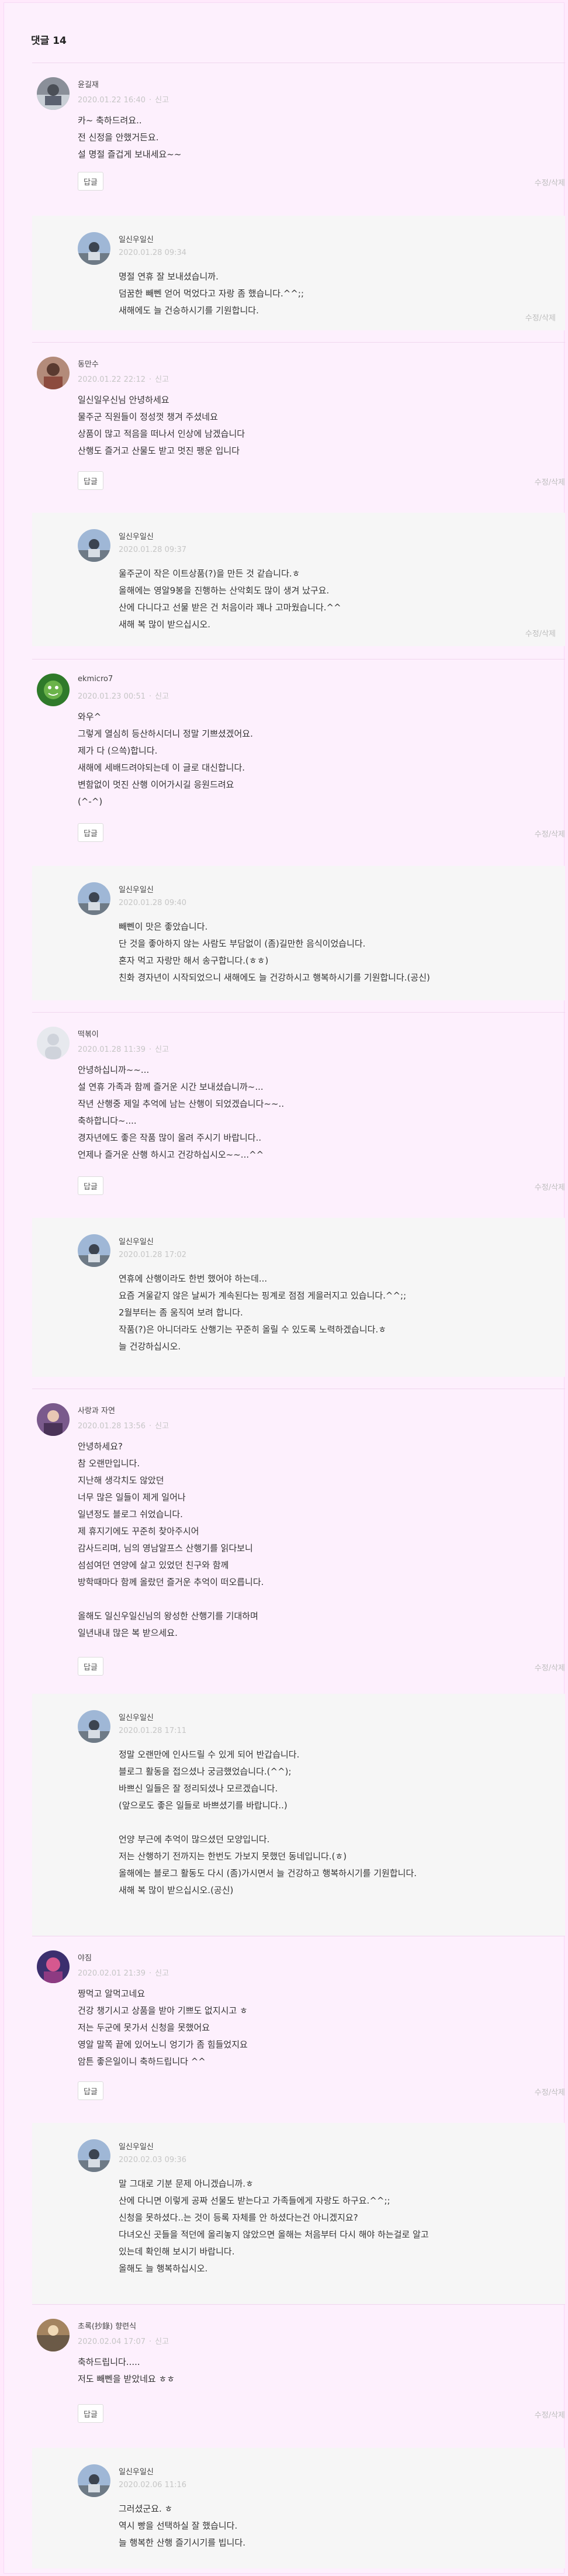  I want to click on reply-line: 역시 빵을 선택하실 잘 했습니다., so click(178, 2525).